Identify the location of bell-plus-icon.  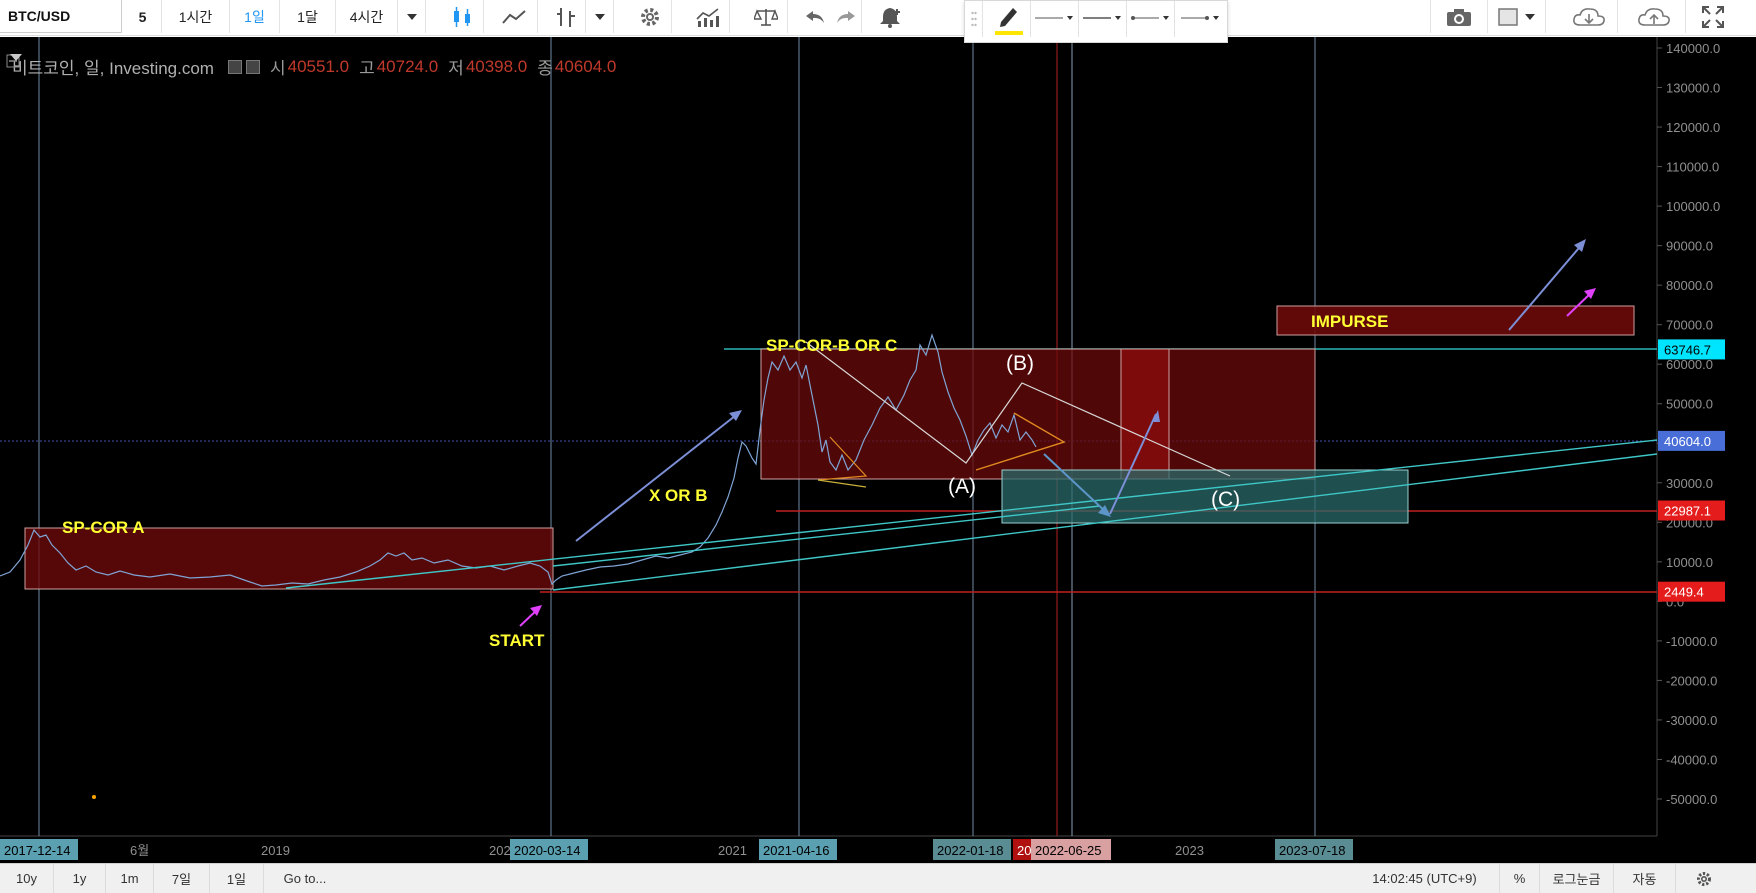
(890, 17).